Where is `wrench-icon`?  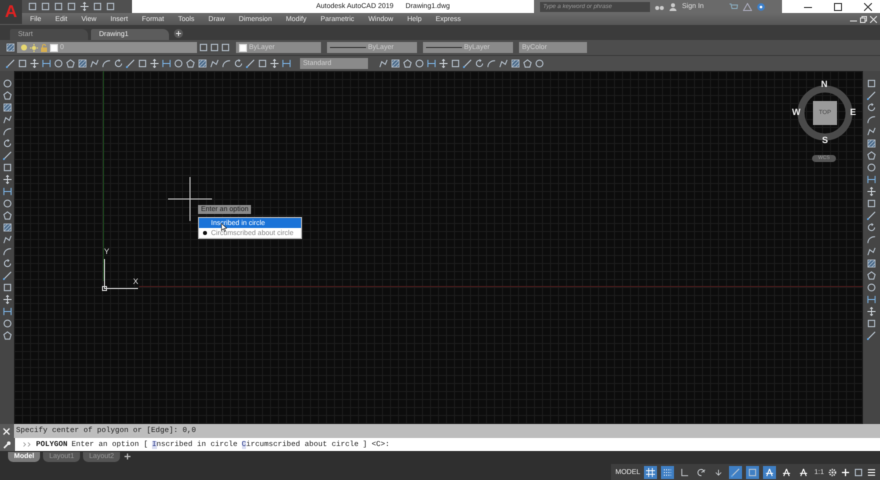 wrench-icon is located at coordinates (7, 444).